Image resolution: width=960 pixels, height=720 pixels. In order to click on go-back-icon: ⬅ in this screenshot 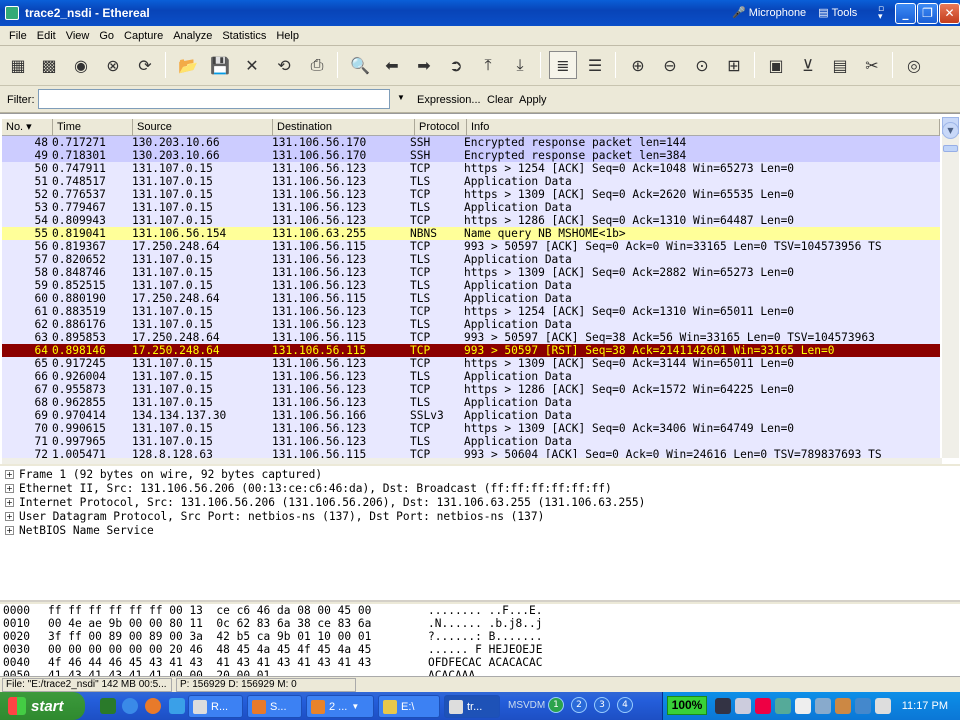, I will do `click(392, 65)`.